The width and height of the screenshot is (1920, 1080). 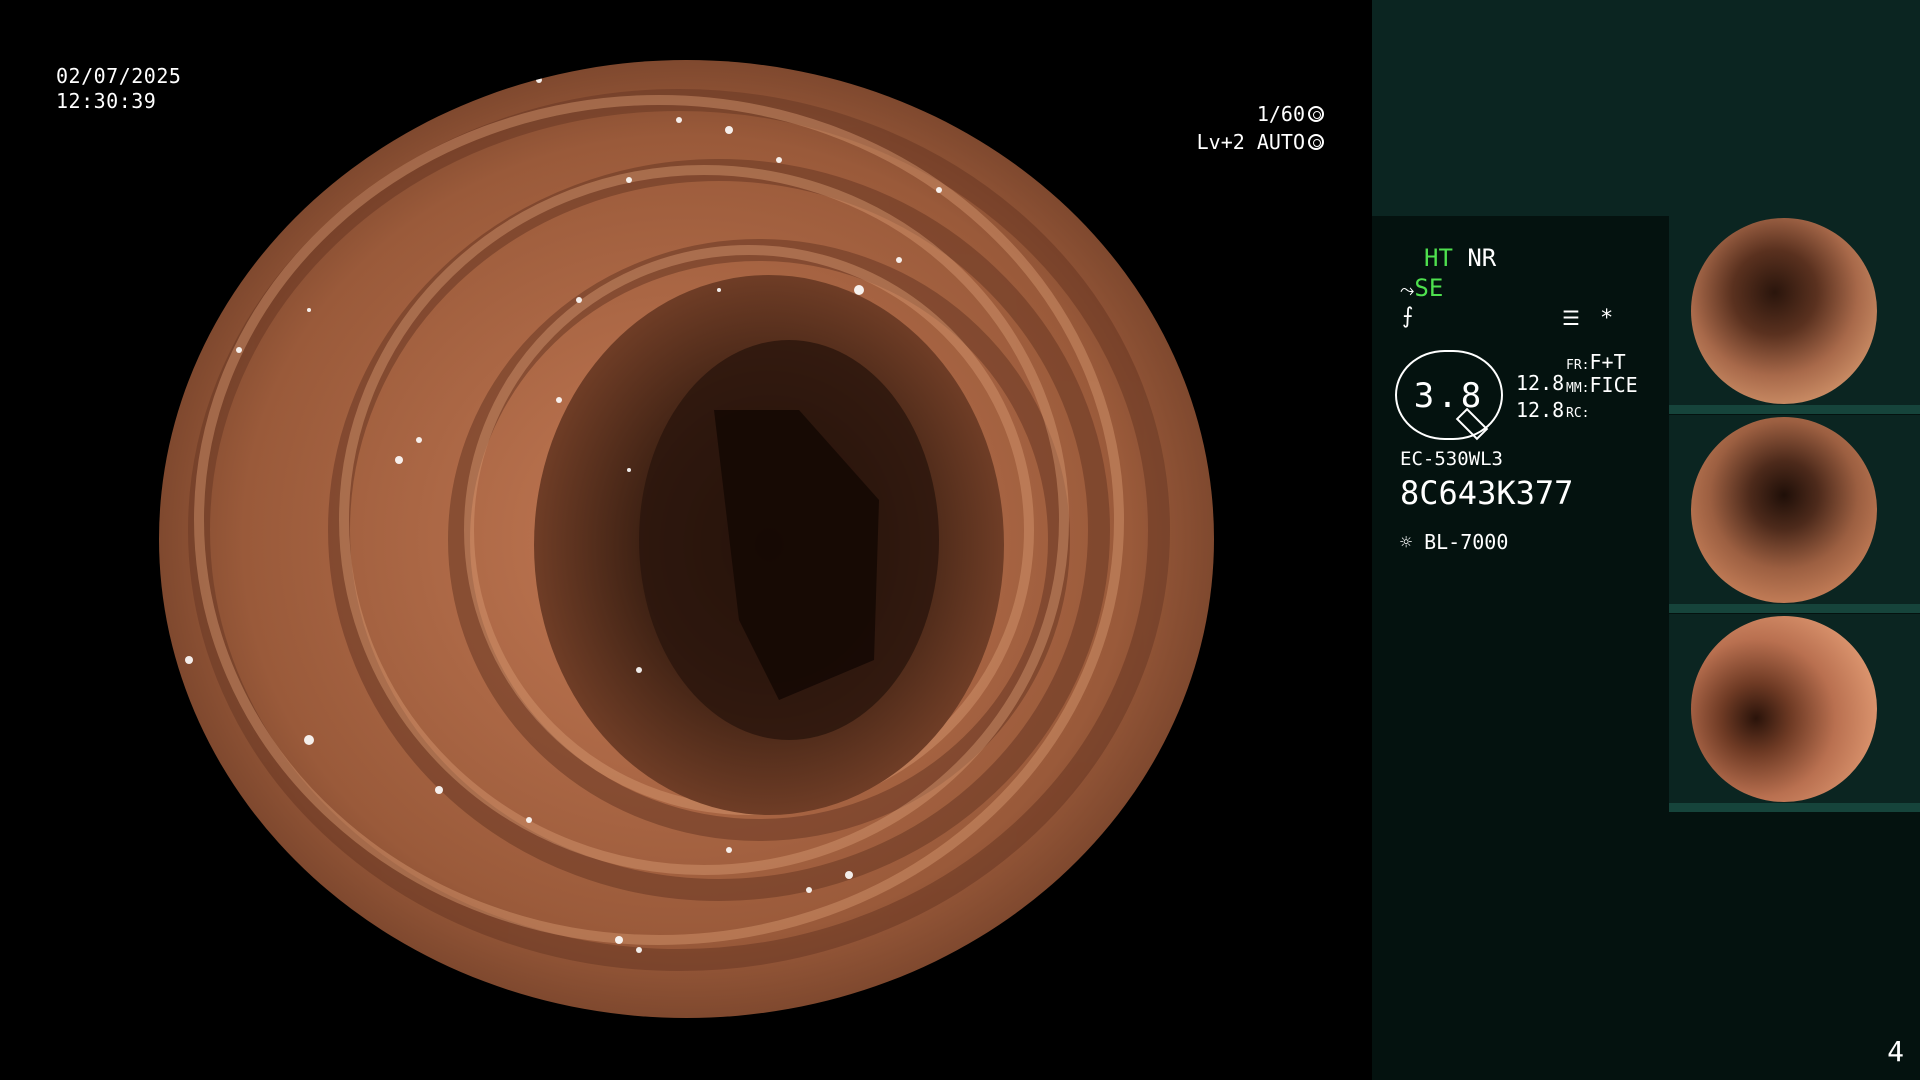 What do you see at coordinates (1407, 290) in the screenshot?
I see `scope-icon: ⤳` at bounding box center [1407, 290].